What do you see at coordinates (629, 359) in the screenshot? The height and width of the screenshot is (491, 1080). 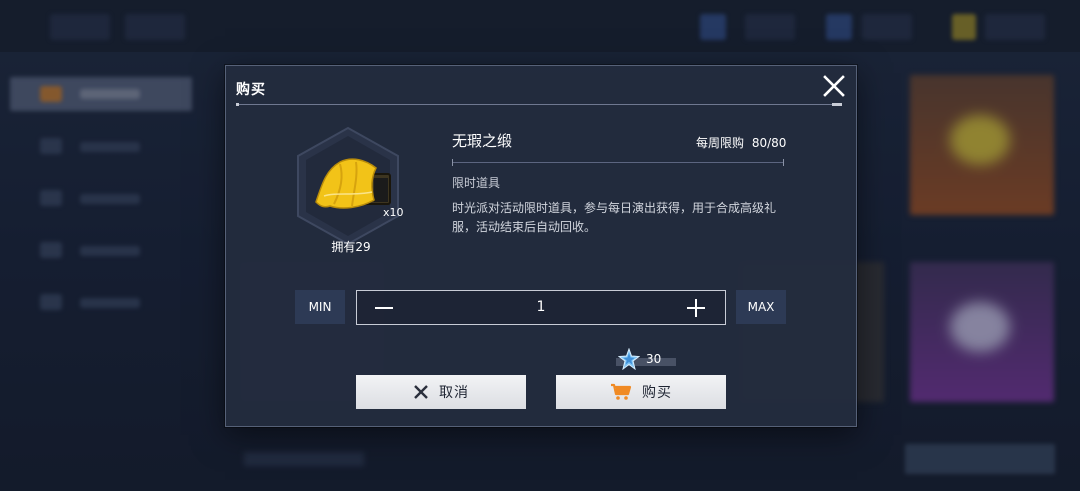 I see `crystal-star-icon` at bounding box center [629, 359].